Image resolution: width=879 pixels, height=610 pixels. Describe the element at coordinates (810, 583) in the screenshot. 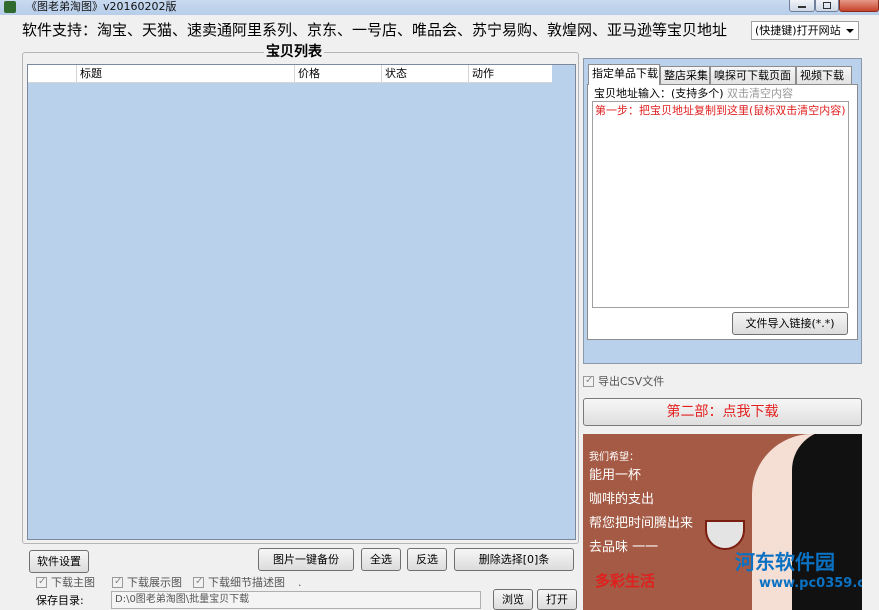

I see `ad-website: www.pc0359.cn` at that location.